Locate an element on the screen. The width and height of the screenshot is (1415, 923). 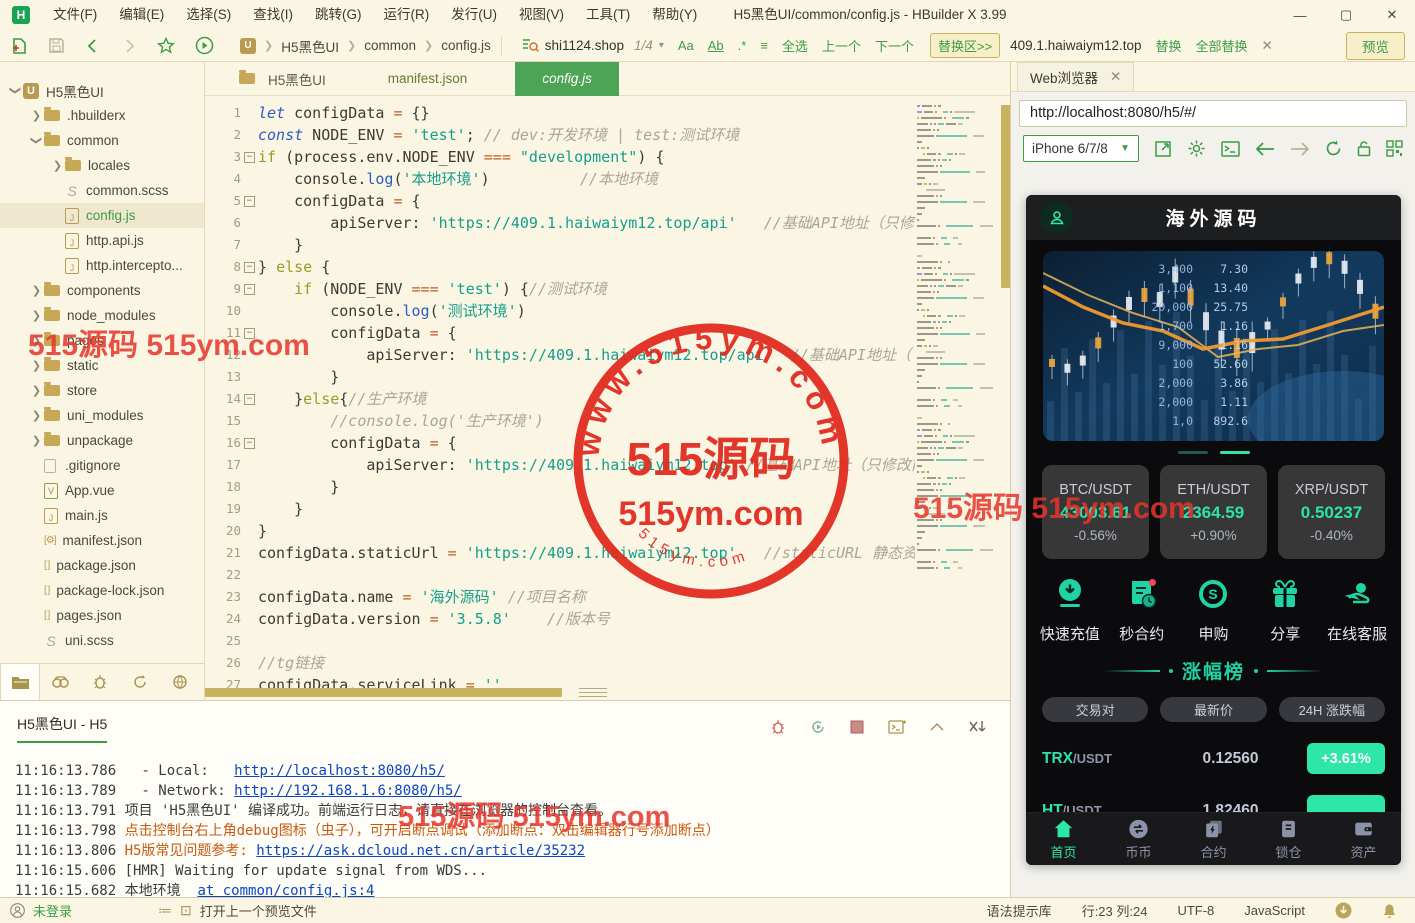
favorite-icon is located at coordinates (166, 45).